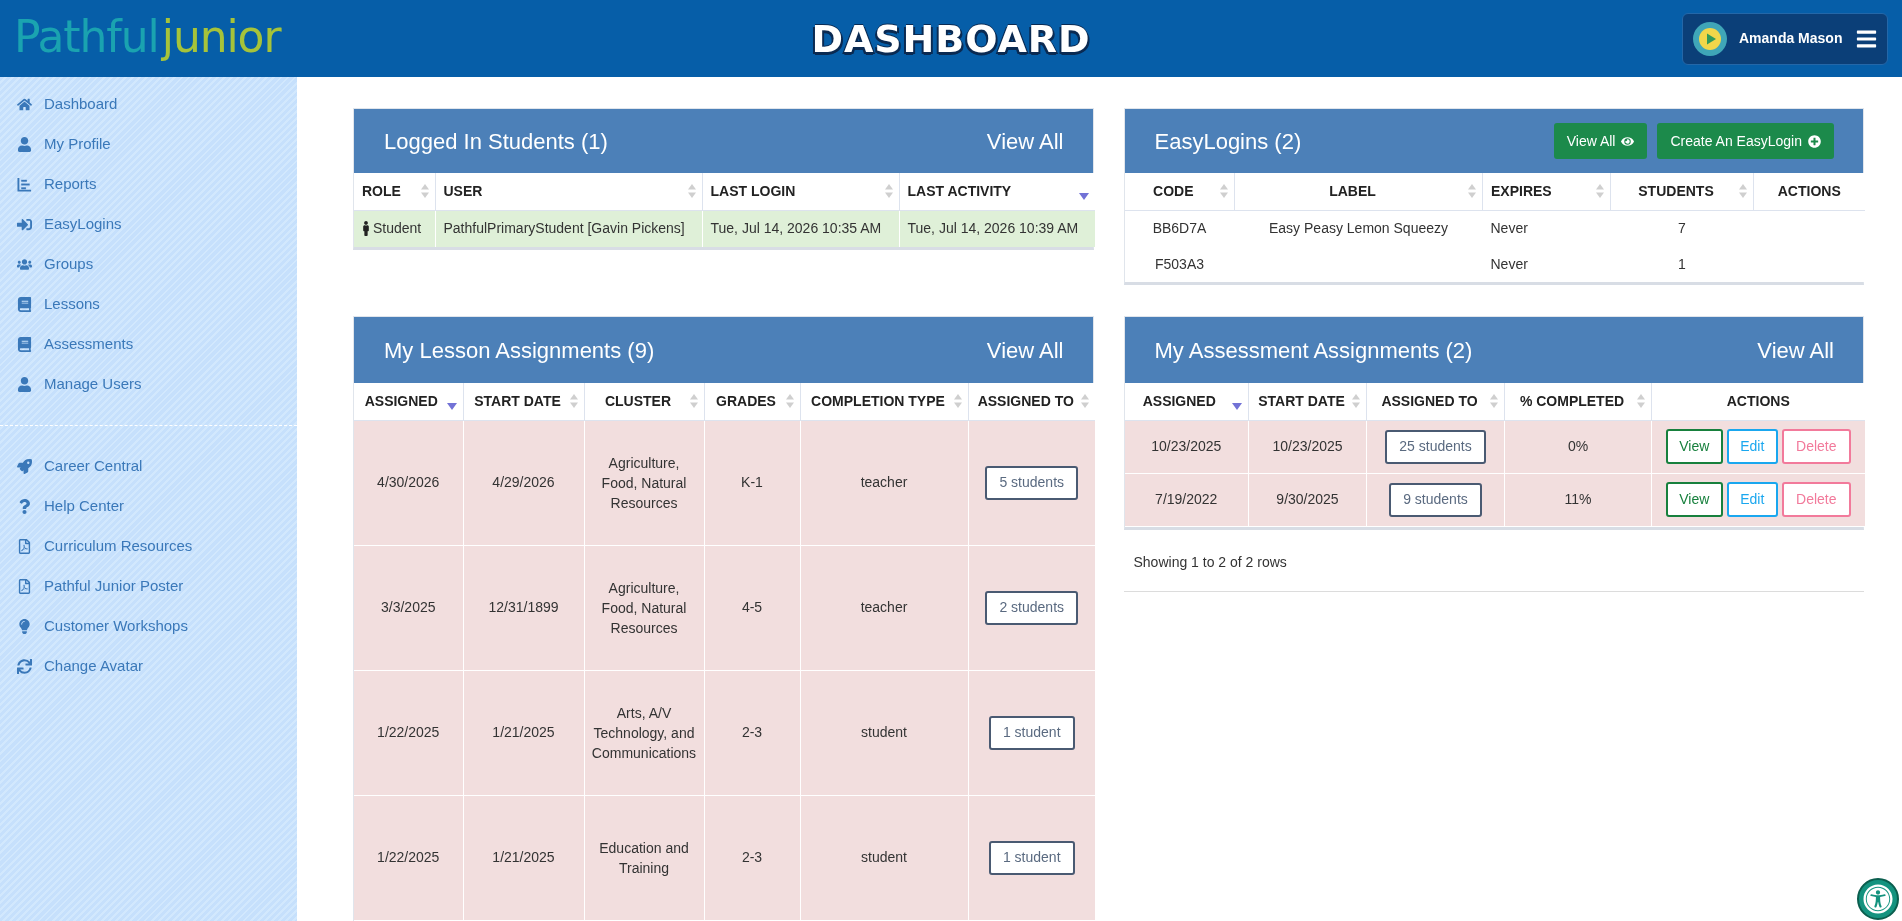 The width and height of the screenshot is (1902, 921). What do you see at coordinates (1032, 607) in the screenshot?
I see `students-button: 2 students` at bounding box center [1032, 607].